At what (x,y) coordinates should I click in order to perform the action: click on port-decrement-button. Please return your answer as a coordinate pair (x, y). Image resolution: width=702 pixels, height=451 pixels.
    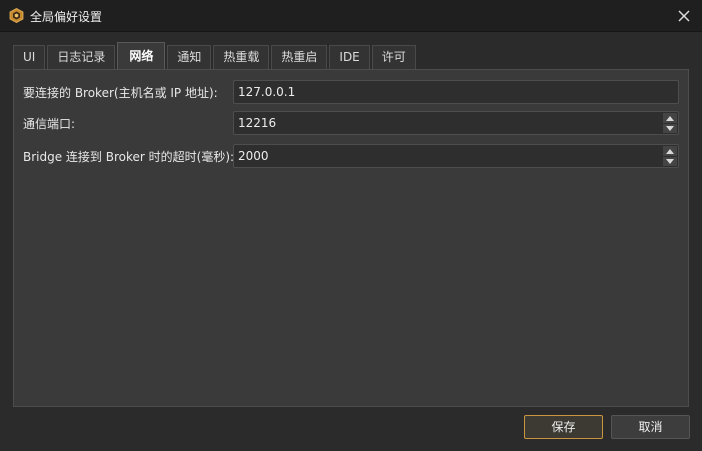
    Looking at the image, I should click on (670, 128).